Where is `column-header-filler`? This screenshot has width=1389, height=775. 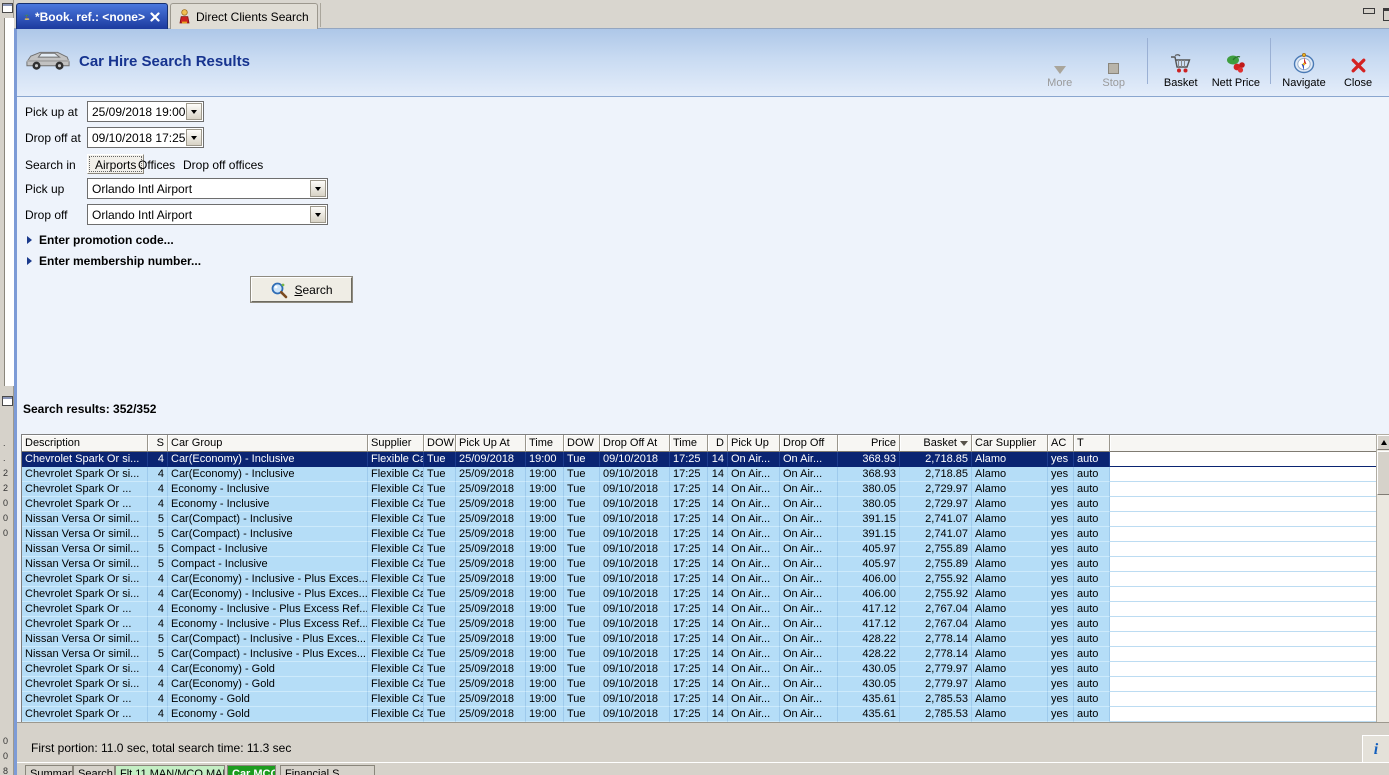 column-header-filler is located at coordinates (1243, 443).